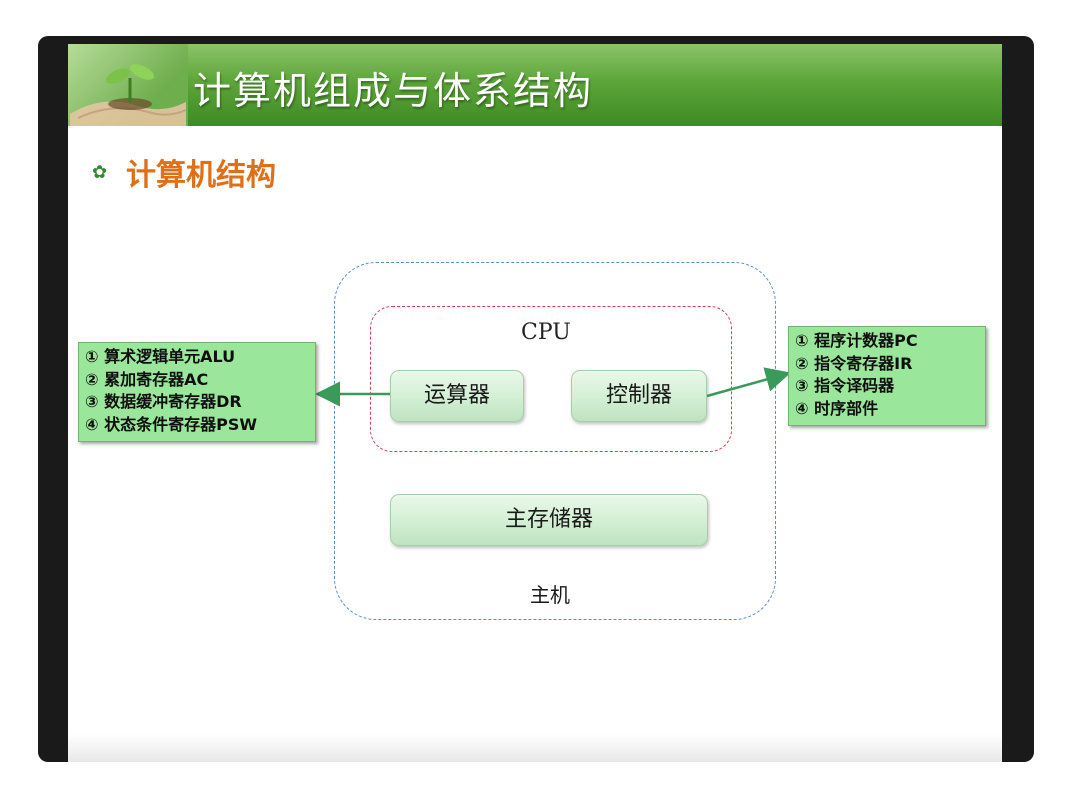  What do you see at coordinates (535, 748) in the screenshot?
I see `bottom-fade` at bounding box center [535, 748].